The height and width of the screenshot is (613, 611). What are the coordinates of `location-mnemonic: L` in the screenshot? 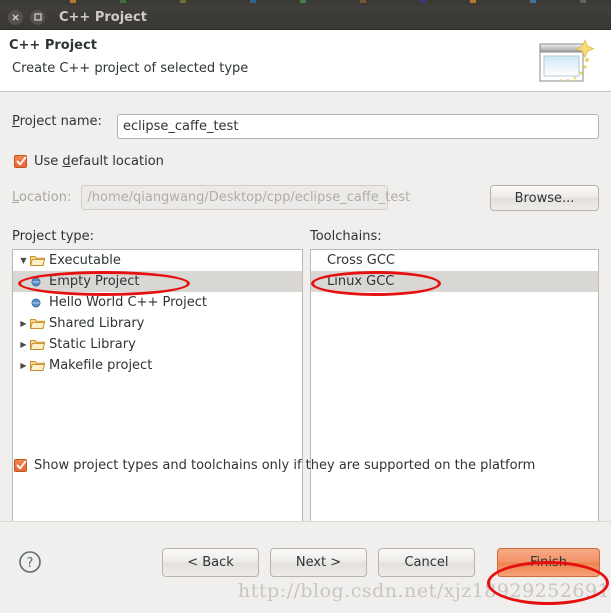 It's located at (16, 197).